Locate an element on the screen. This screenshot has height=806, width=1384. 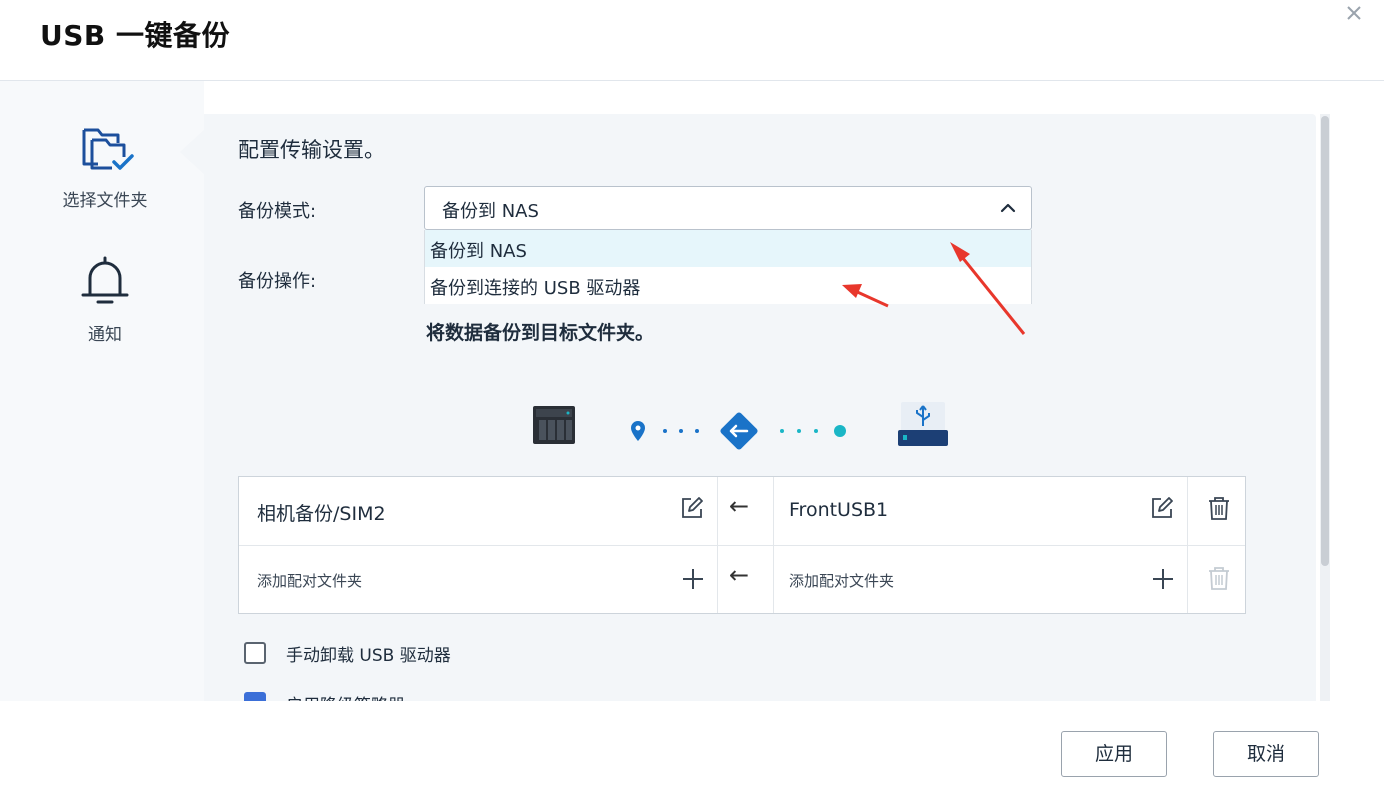
add-target-folder-label: 添加配对文件夹 is located at coordinates (842, 581).